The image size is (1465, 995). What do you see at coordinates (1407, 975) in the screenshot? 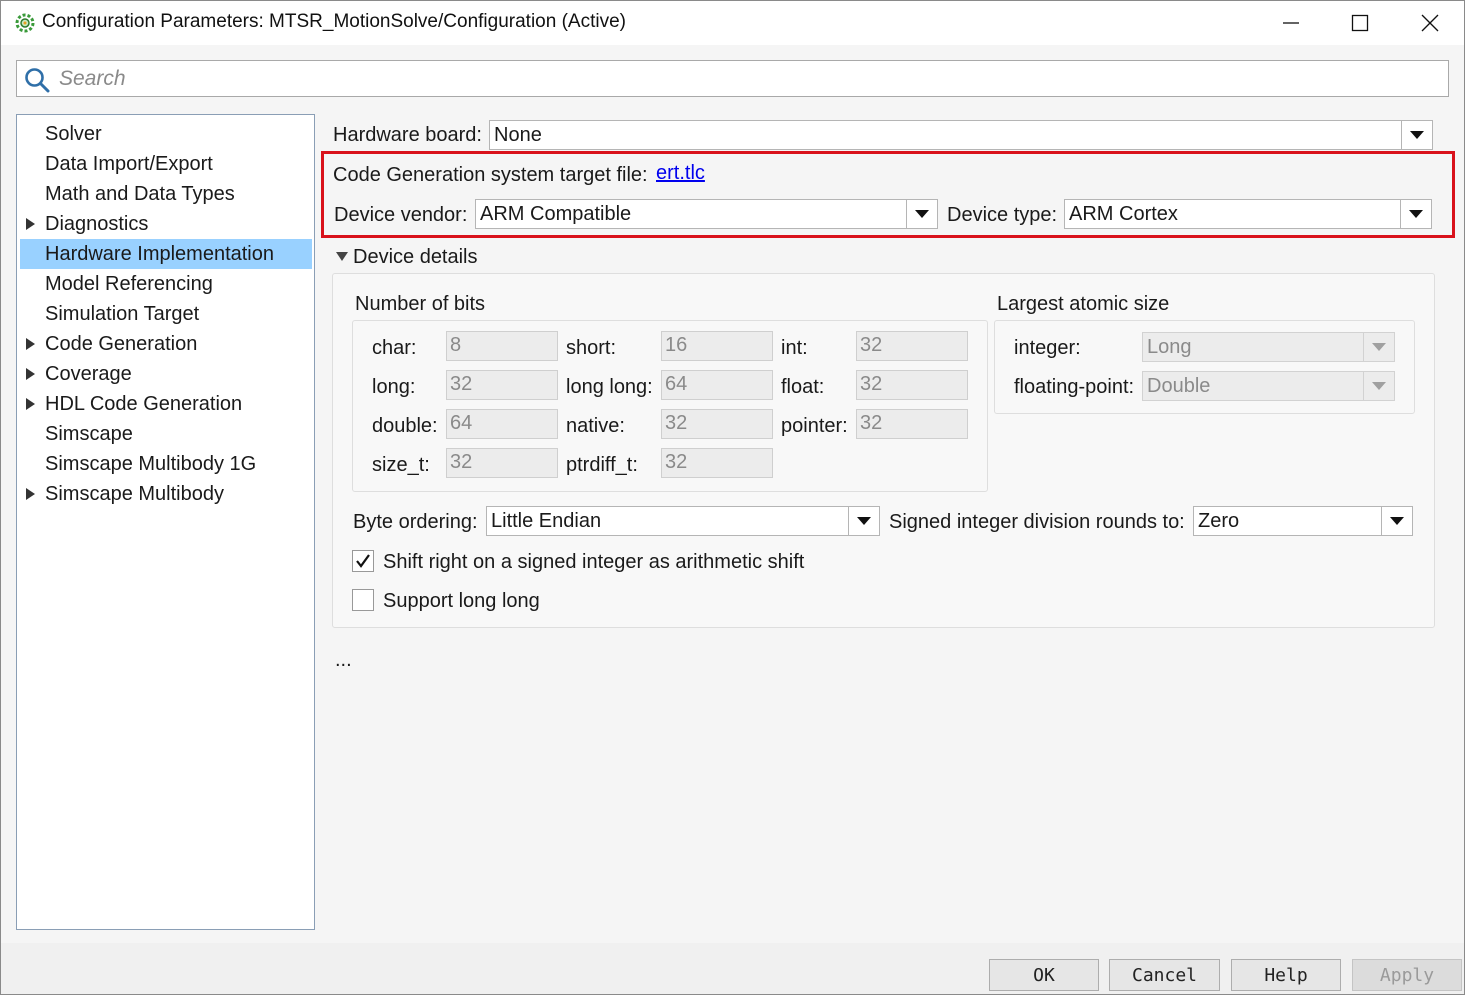
I see `apply-button: Apply` at bounding box center [1407, 975].